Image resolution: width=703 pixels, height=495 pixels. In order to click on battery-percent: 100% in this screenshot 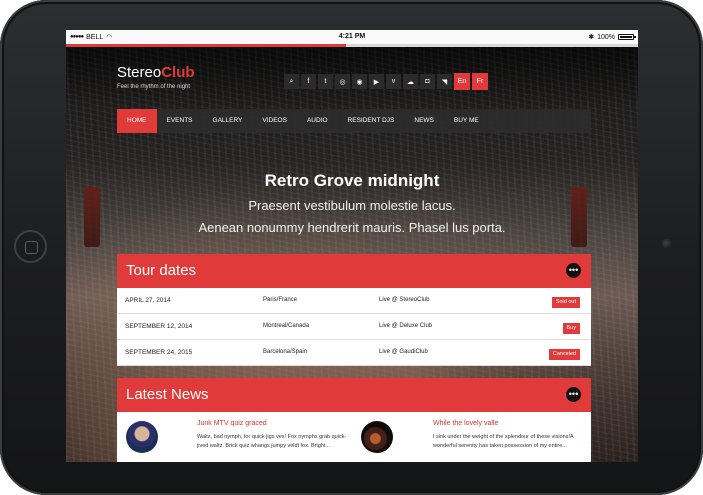, I will do `click(606, 37)`.